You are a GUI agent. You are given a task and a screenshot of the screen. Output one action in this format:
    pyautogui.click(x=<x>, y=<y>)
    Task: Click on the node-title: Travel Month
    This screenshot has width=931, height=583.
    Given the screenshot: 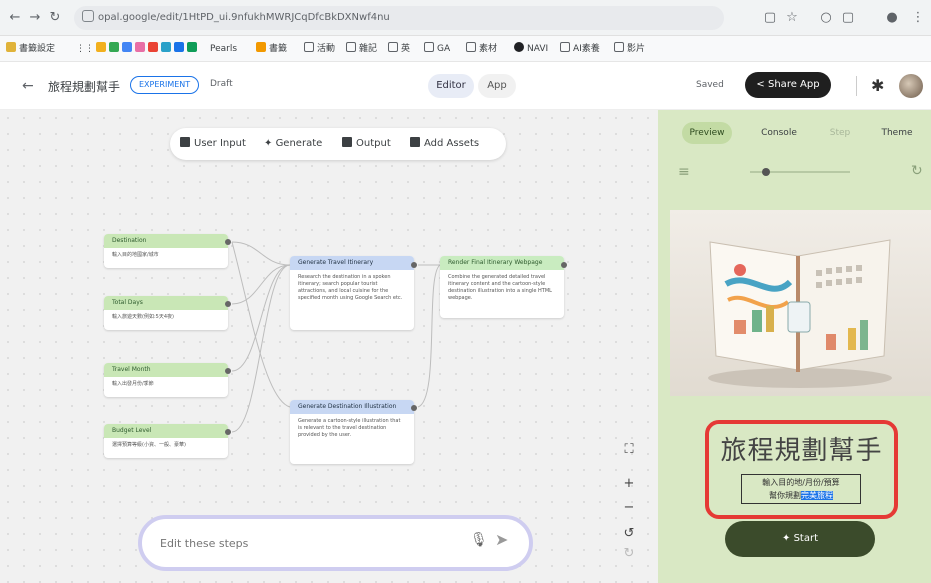 What is the action you would take?
    pyautogui.click(x=166, y=370)
    